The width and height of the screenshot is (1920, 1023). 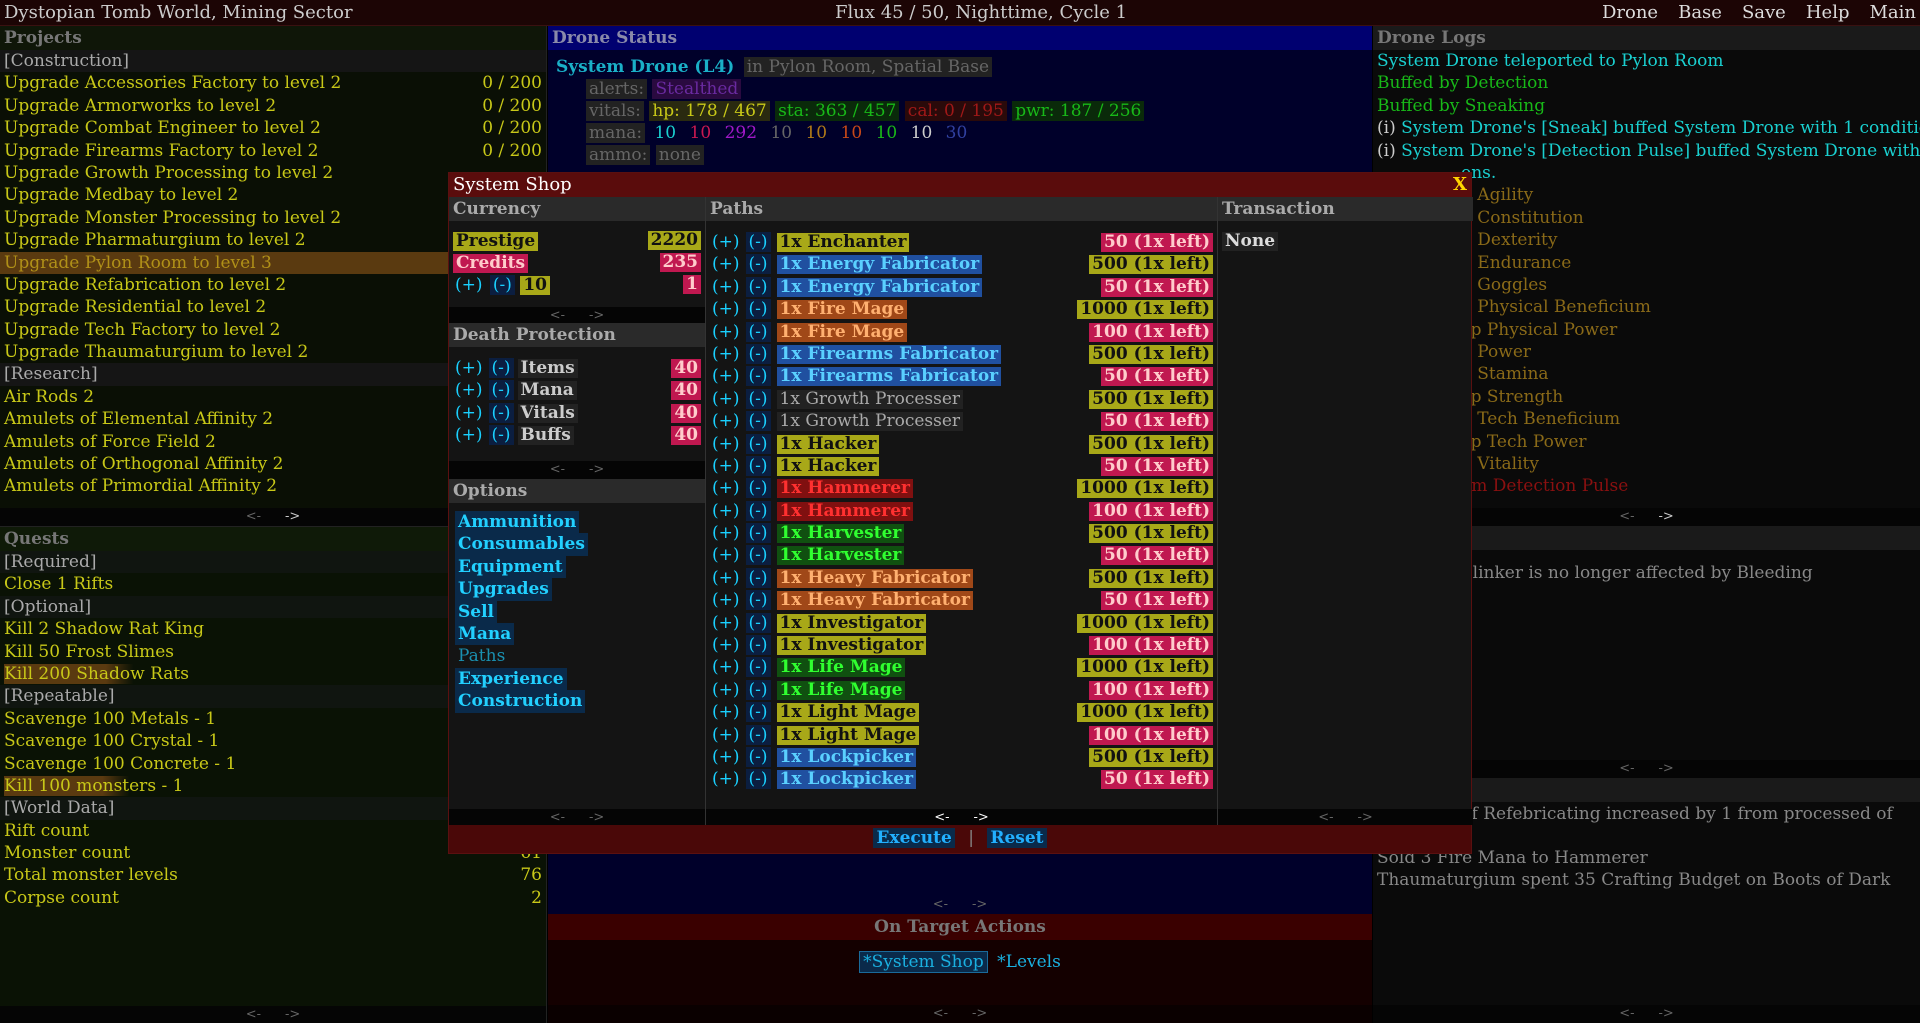 I want to click on option-sell: Sell, so click(x=476, y=612).